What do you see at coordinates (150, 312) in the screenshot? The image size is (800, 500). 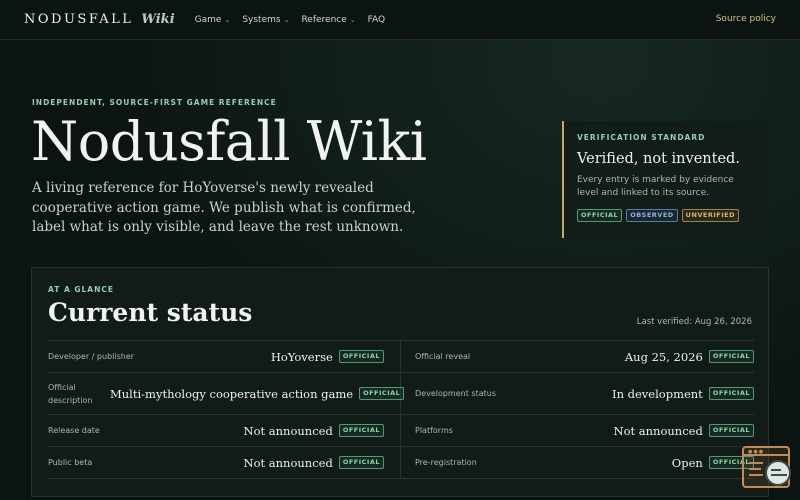 I see `status-title: Current status` at bounding box center [150, 312].